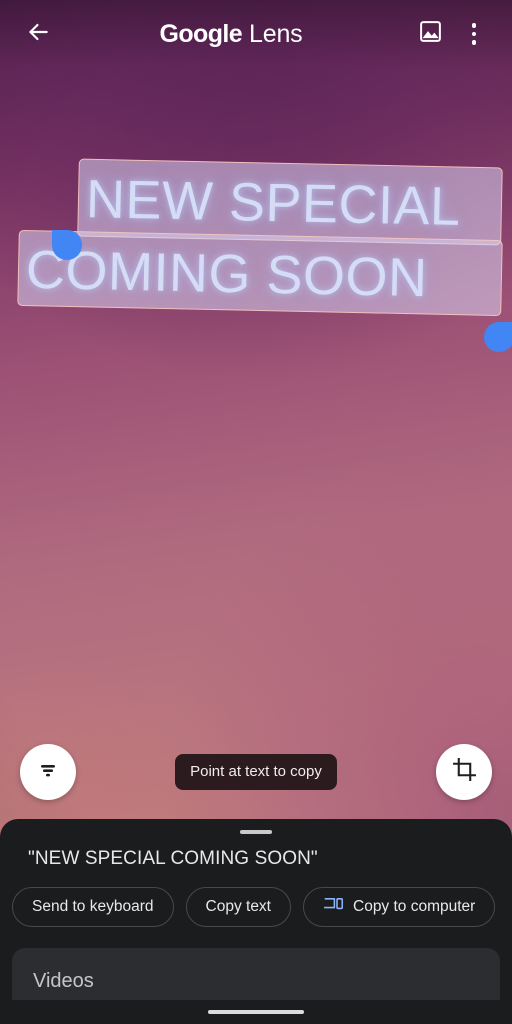  I want to click on ocr-highlight-box, so click(260, 273).